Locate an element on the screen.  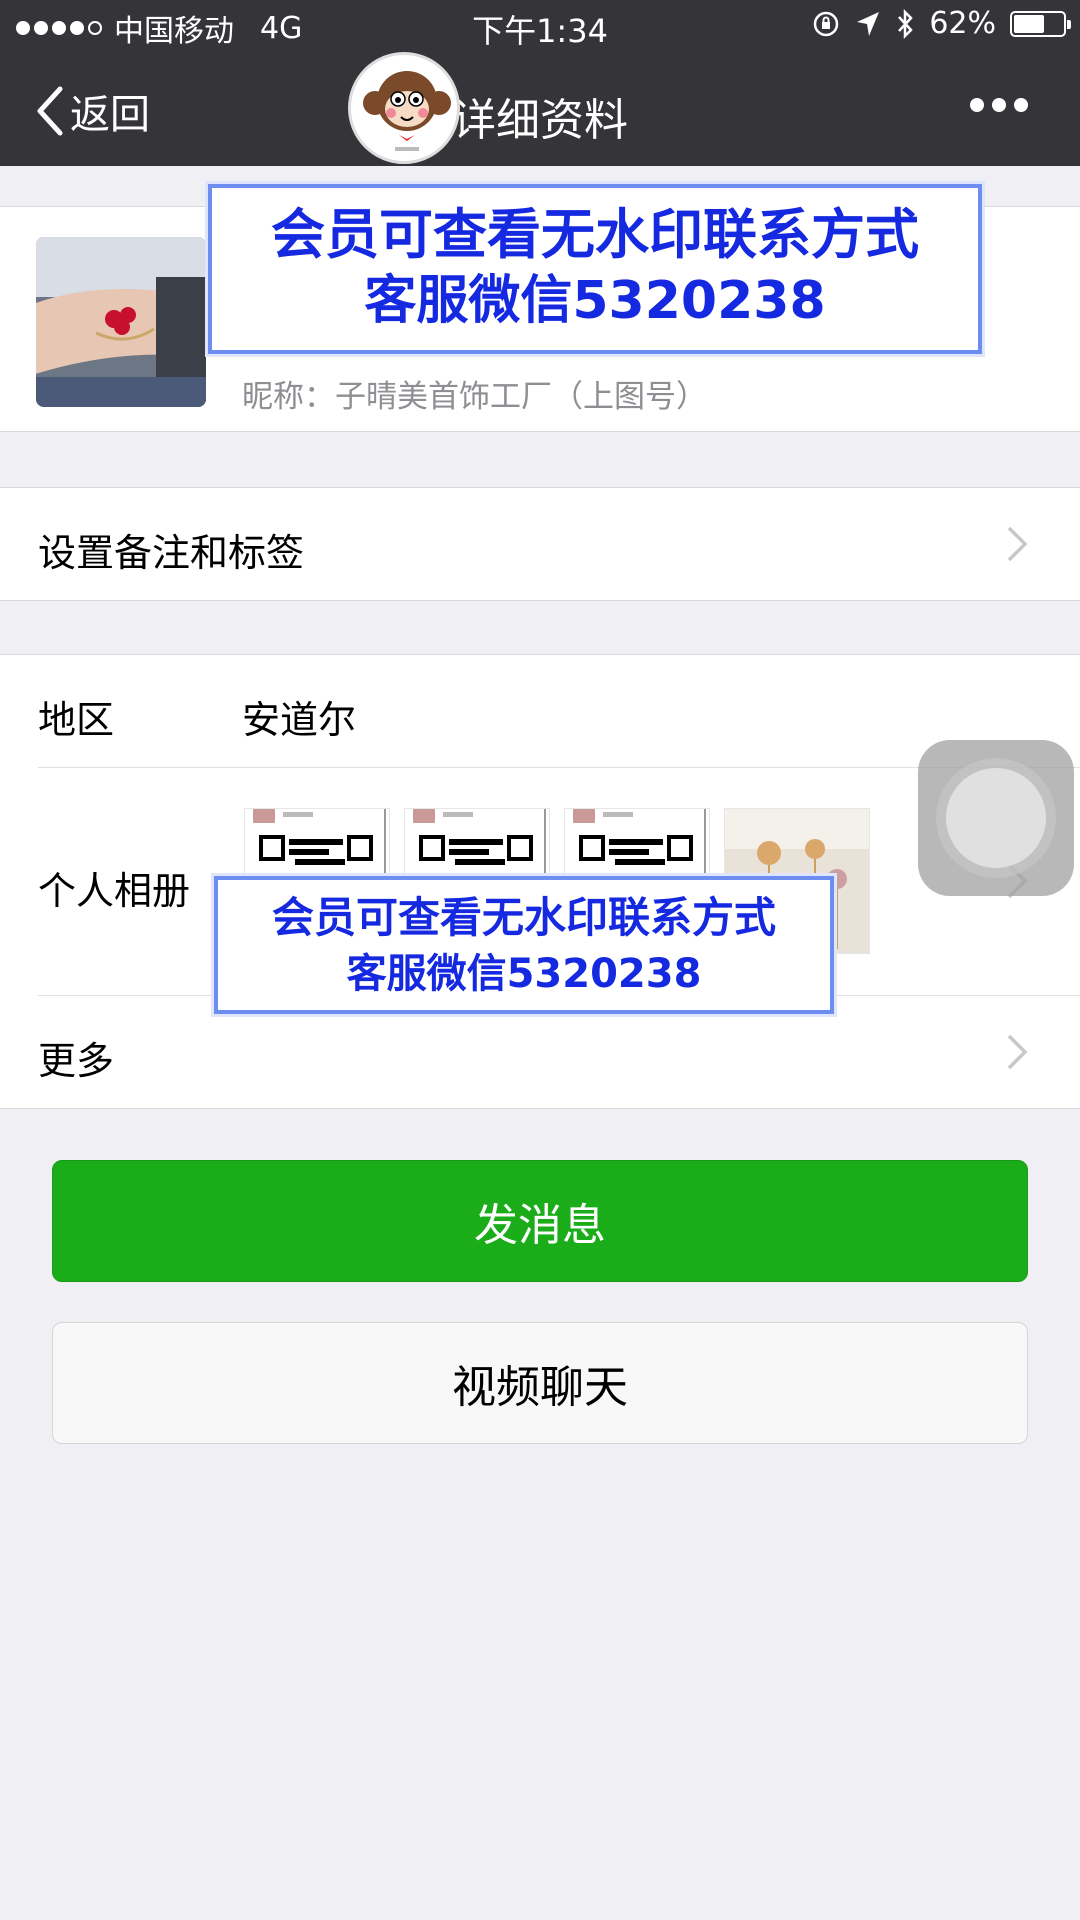
monkey-logo is located at coordinates (404, 108).